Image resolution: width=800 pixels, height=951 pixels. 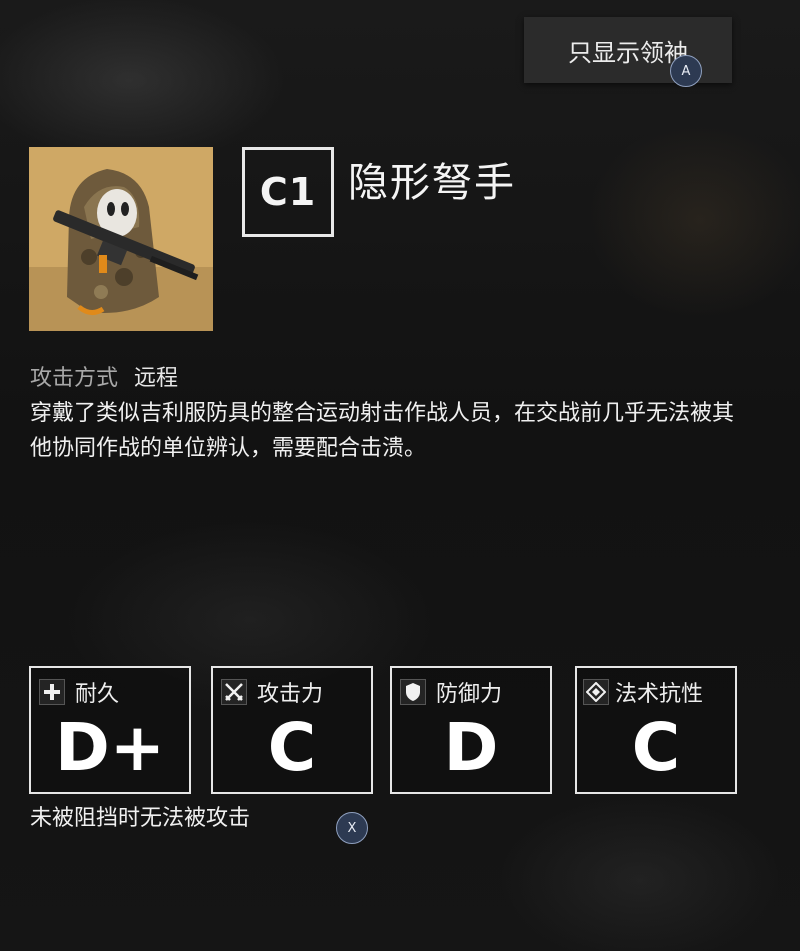 What do you see at coordinates (352, 828) in the screenshot?
I see `button-hint-x-icon: X` at bounding box center [352, 828].